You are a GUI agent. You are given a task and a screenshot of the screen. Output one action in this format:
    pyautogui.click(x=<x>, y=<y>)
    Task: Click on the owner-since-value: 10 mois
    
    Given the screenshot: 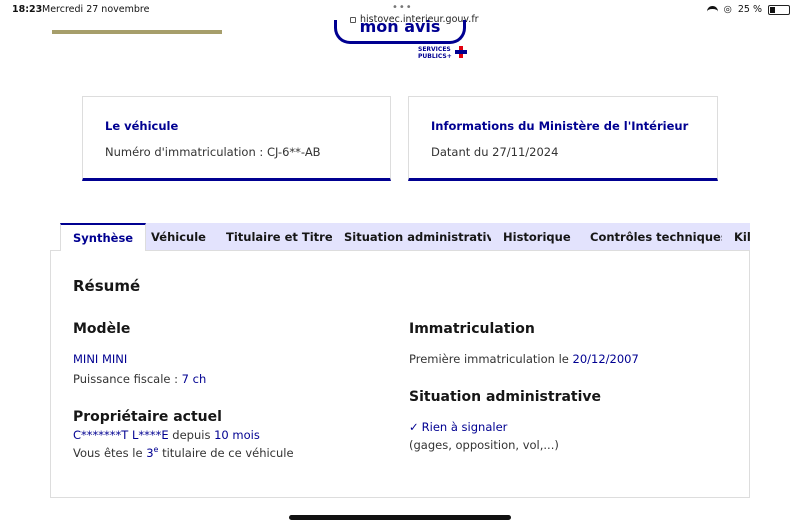 What is the action you would take?
    pyautogui.click(x=237, y=435)
    